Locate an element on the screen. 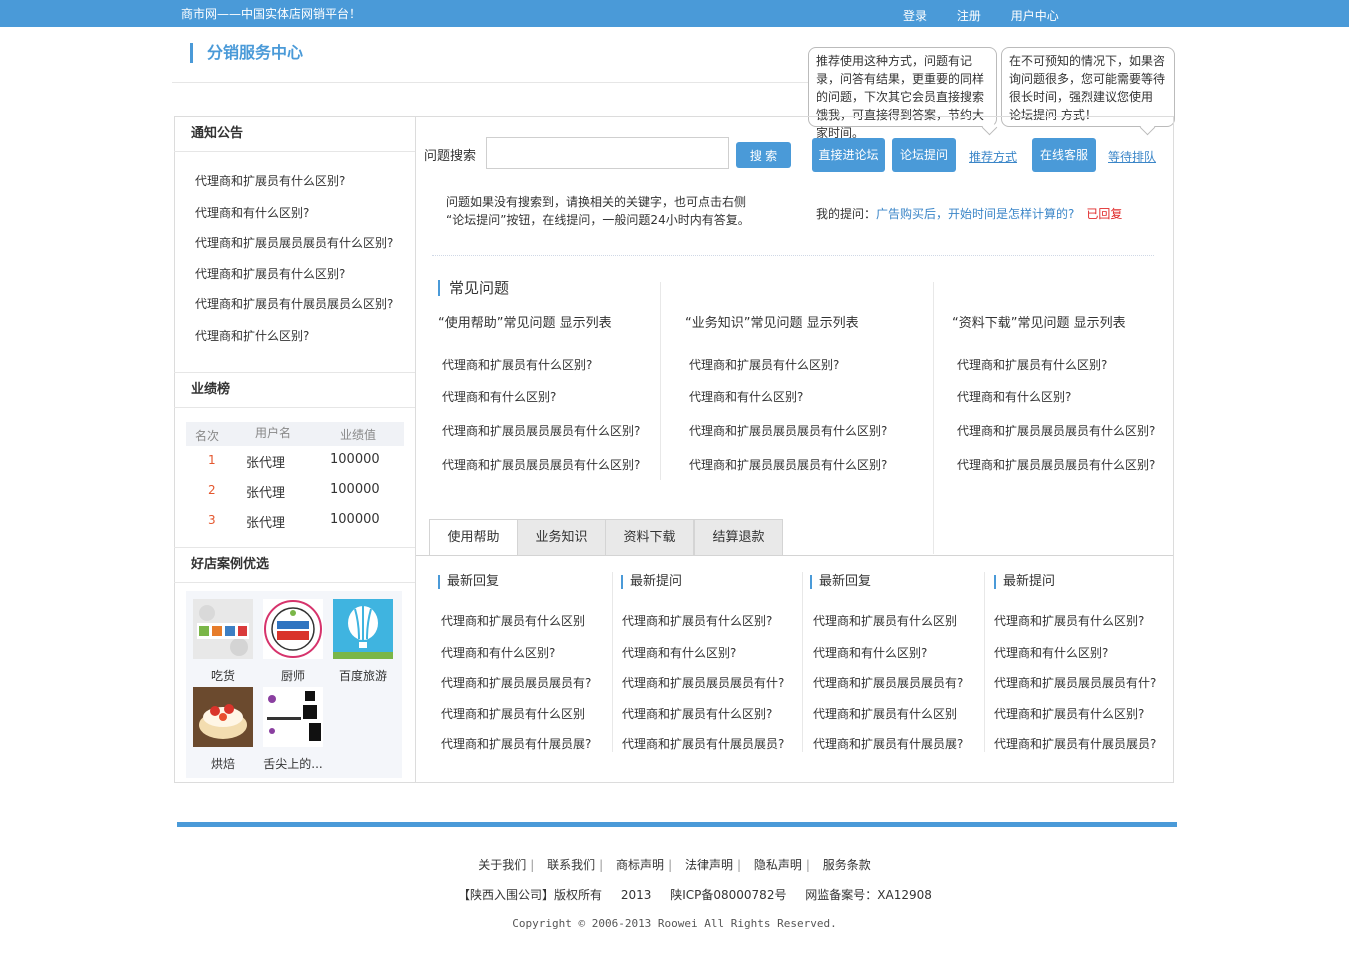 This screenshot has height=970, width=1349. ranking-user: 张代理 is located at coordinates (266, 493).